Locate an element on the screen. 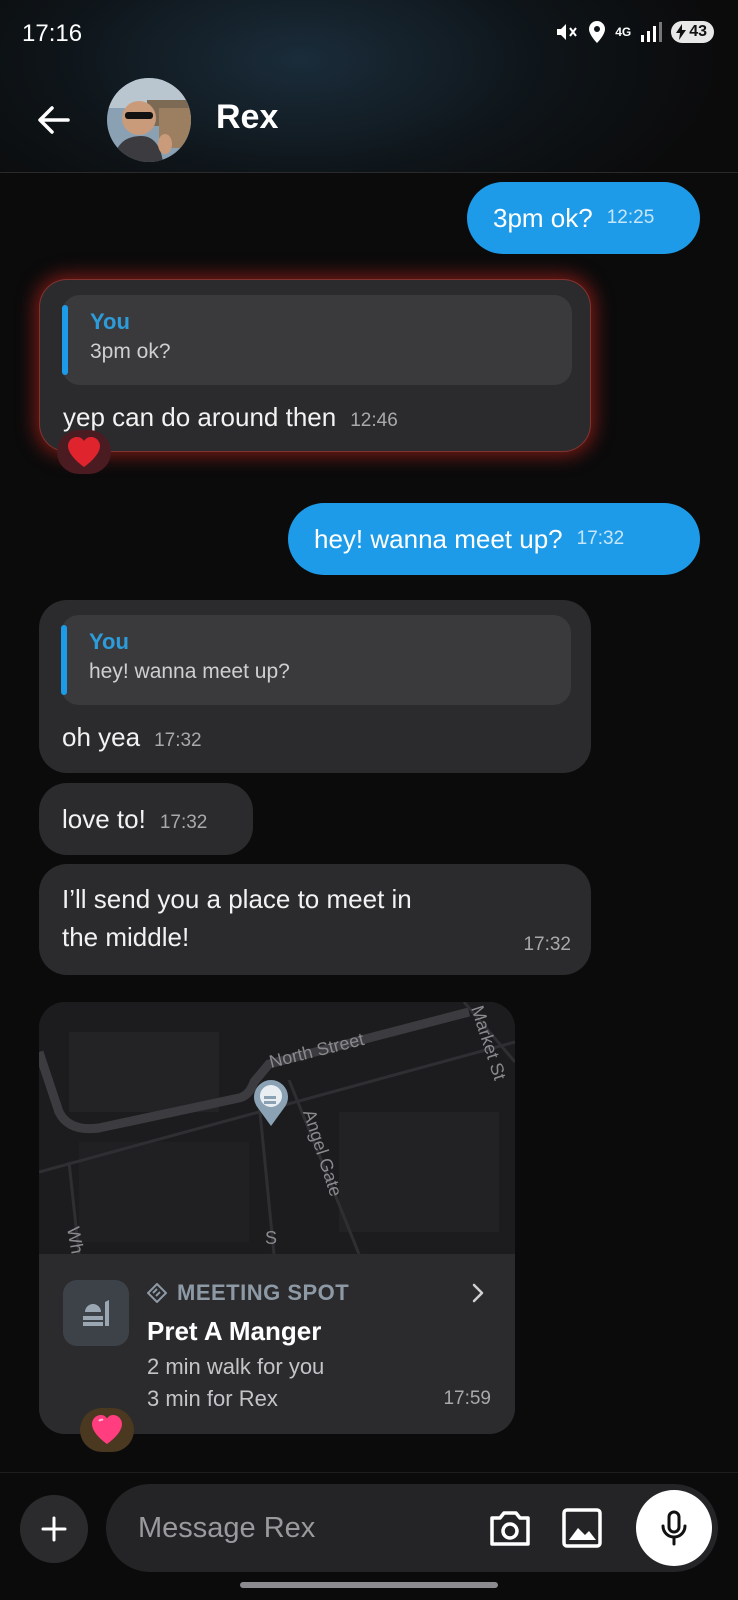  message-time: 17:59 is located at coordinates (467, 1398).